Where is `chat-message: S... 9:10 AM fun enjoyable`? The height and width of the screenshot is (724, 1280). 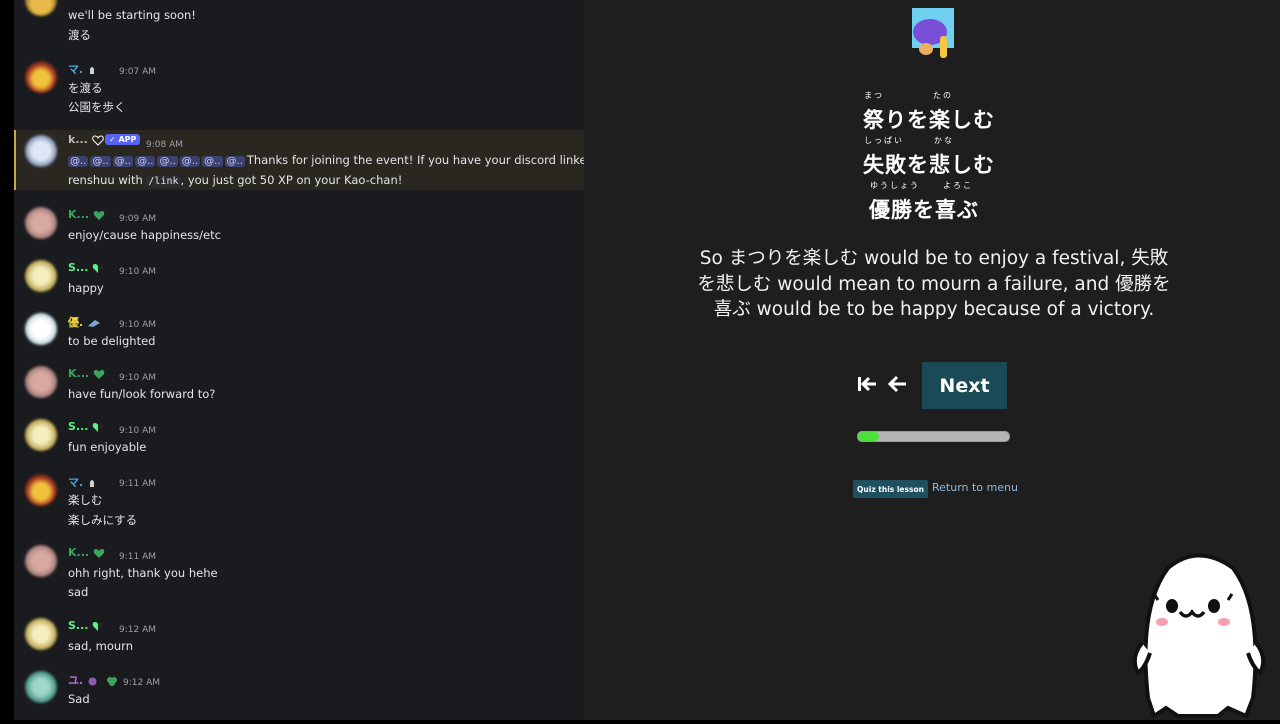
chat-message: S... 9:10 AM fun enjoyable is located at coordinates (299, 441).